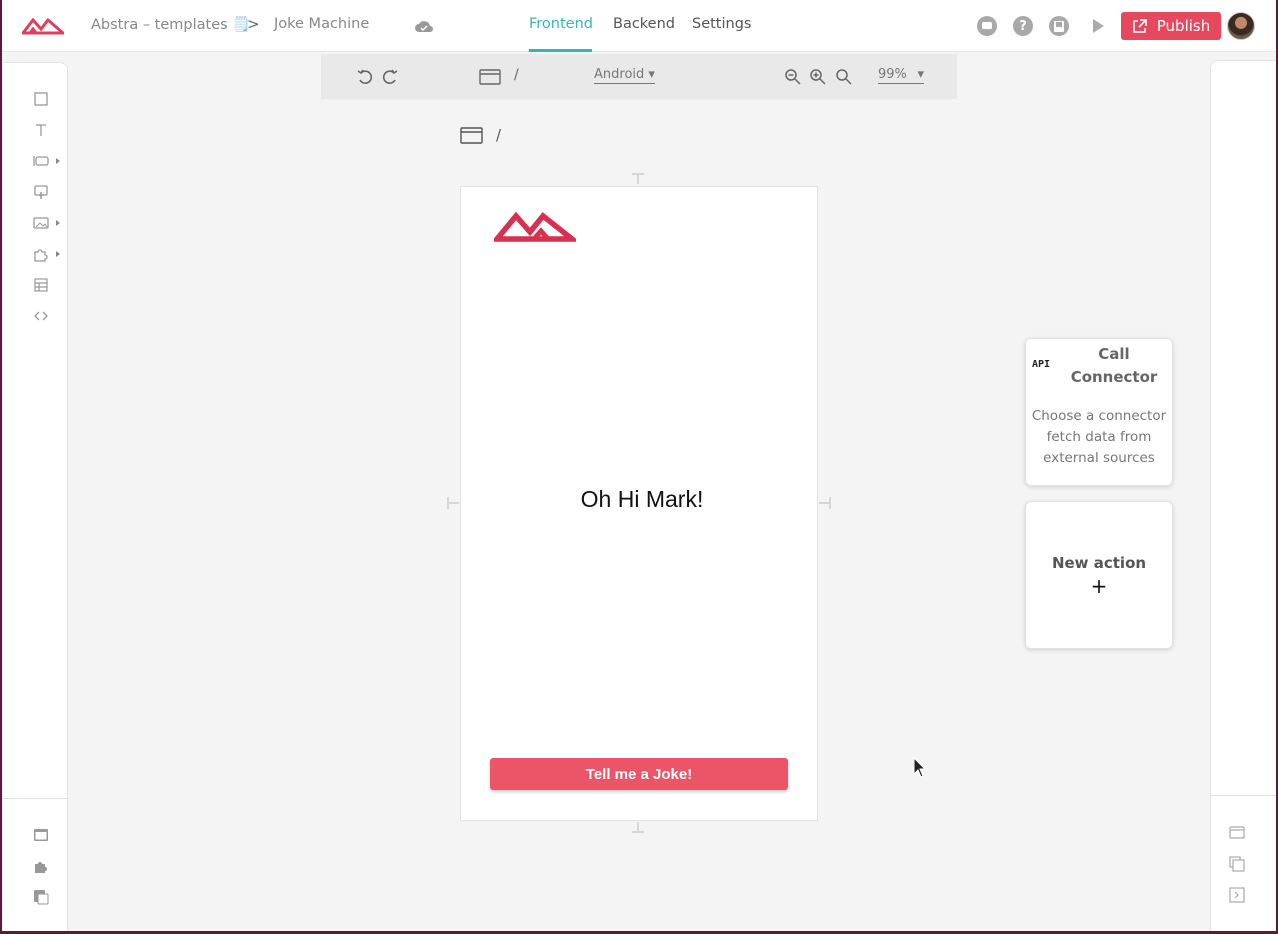  Describe the element at coordinates (1098, 26) in the screenshot. I see `run-preview-icon` at that location.